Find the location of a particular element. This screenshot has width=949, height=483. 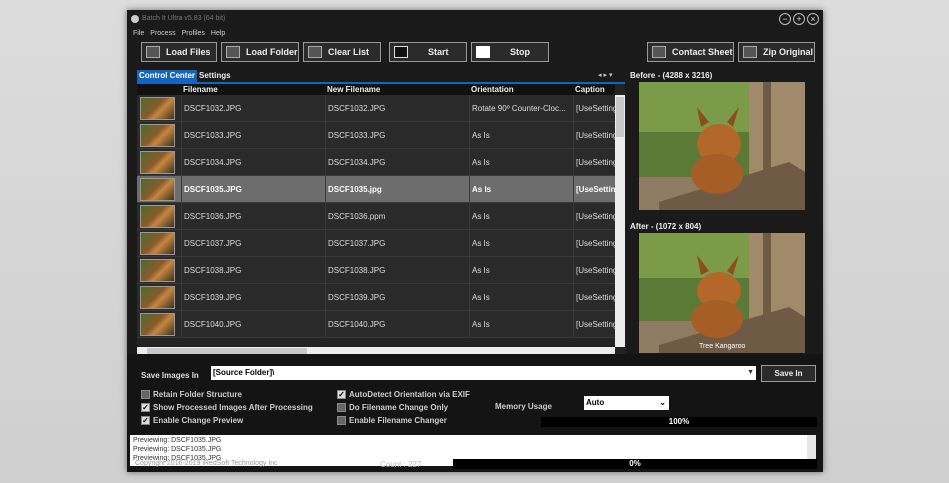

menu-help: Help is located at coordinates (218, 33).